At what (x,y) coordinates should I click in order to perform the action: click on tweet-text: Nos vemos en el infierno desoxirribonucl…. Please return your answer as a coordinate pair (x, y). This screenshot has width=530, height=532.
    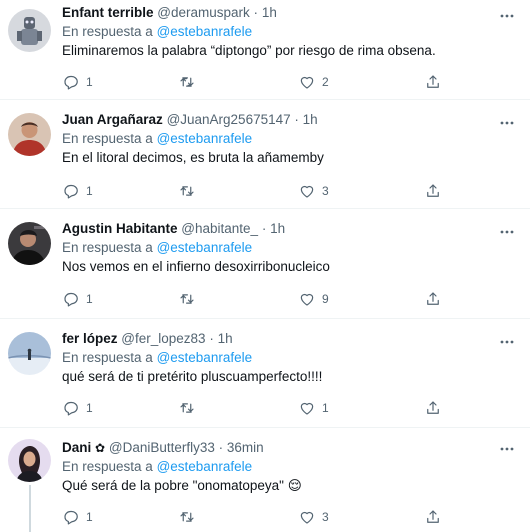
    Looking at the image, I should click on (196, 266).